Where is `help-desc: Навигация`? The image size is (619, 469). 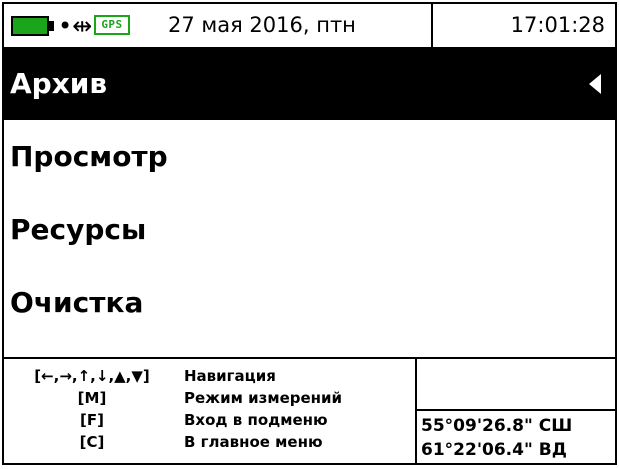 help-desc: Навигация is located at coordinates (230, 376).